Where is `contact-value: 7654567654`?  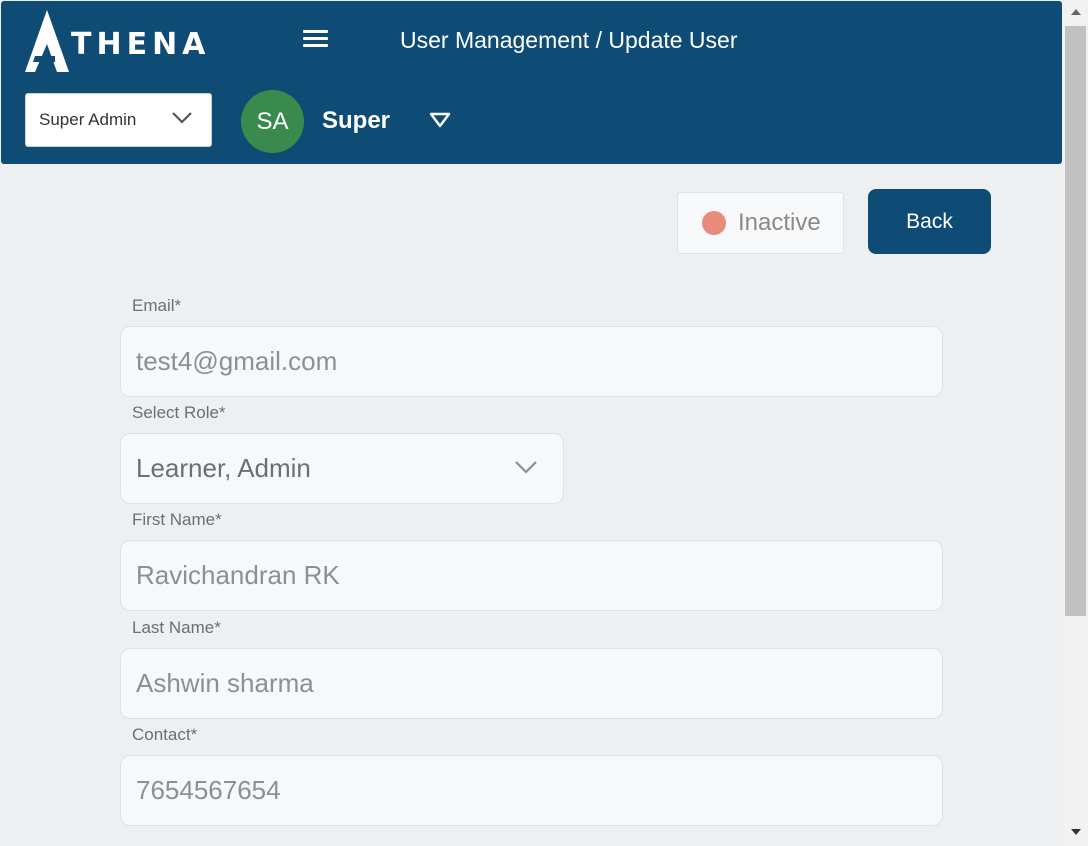
contact-value: 7654567654 is located at coordinates (208, 790).